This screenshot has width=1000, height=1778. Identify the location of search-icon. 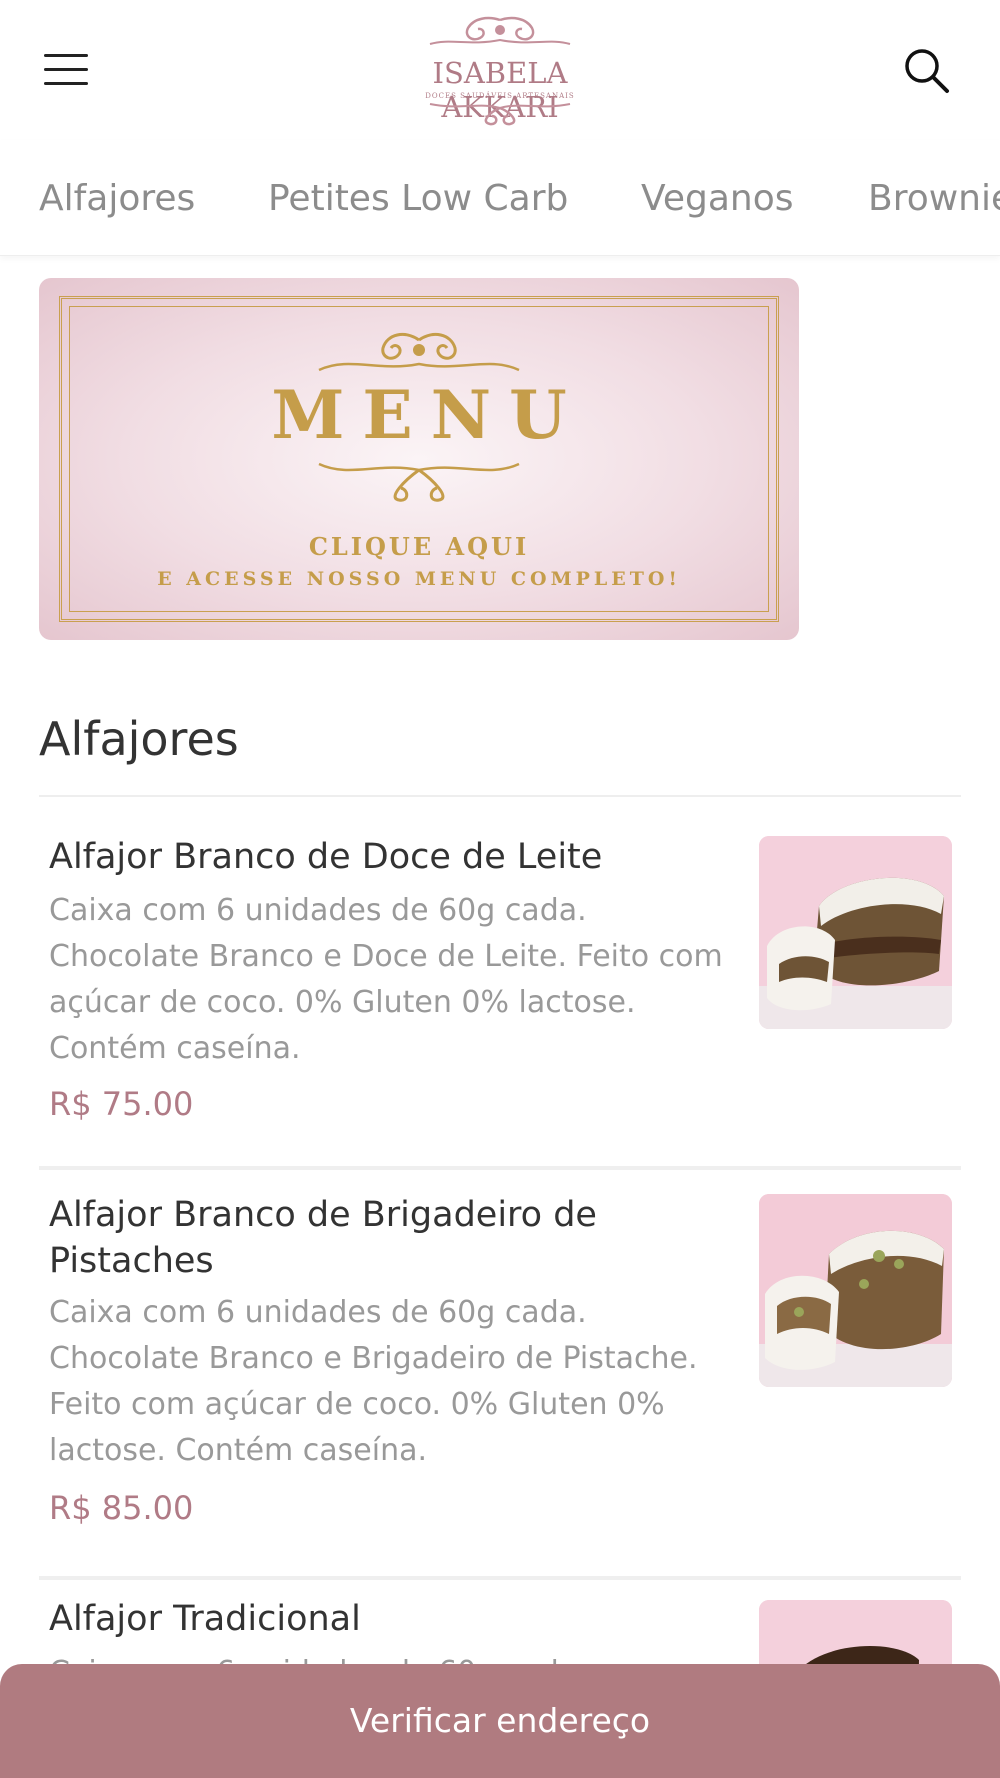
(927, 71).